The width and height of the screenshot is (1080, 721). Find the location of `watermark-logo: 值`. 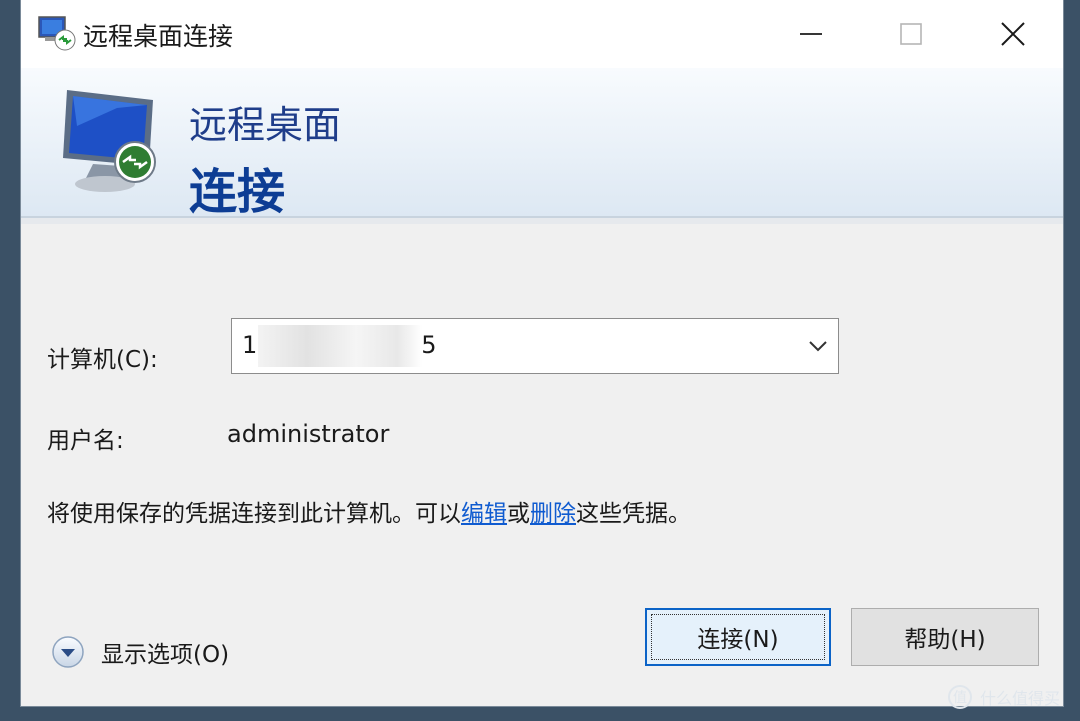

watermark-logo: 值 is located at coordinates (960, 697).